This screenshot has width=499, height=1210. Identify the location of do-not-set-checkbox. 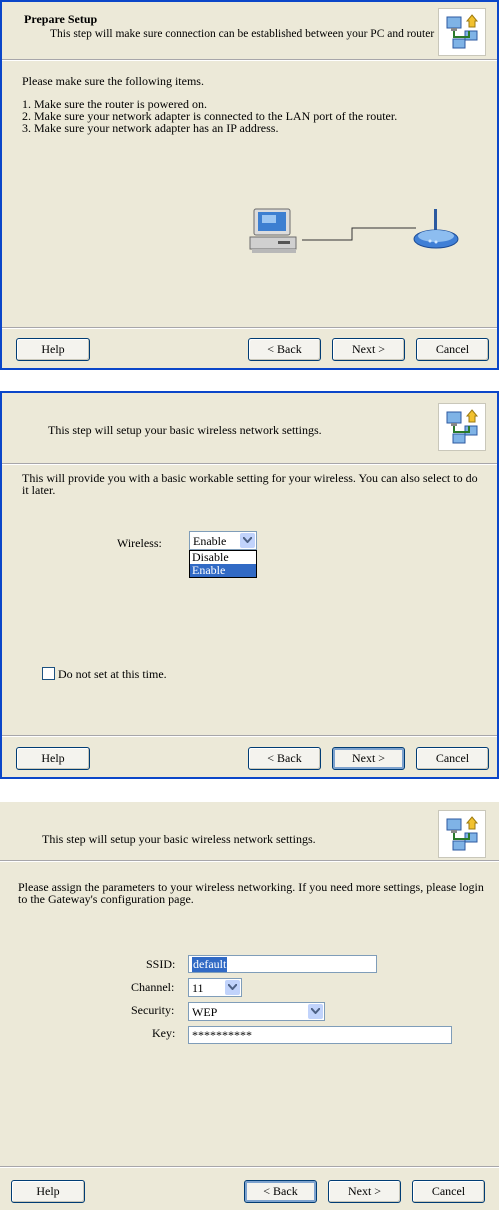
(48, 673).